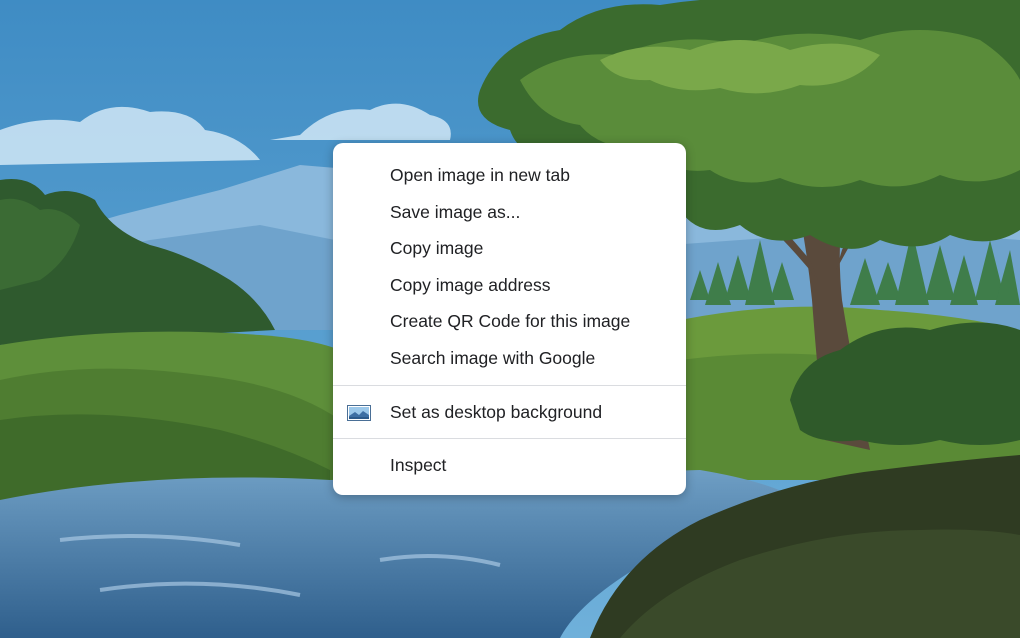 Image resolution: width=1020 pixels, height=638 pixels. I want to click on menu-item-copy-image-address: Copy image address, so click(509, 285).